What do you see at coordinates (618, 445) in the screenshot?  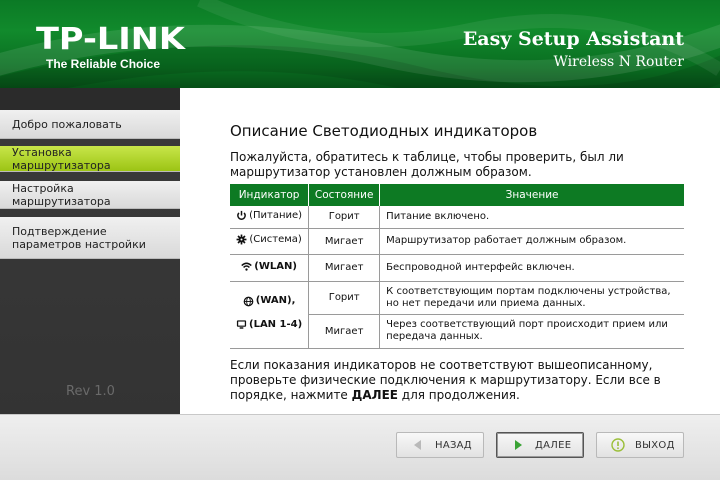 I see `info-icon` at bounding box center [618, 445].